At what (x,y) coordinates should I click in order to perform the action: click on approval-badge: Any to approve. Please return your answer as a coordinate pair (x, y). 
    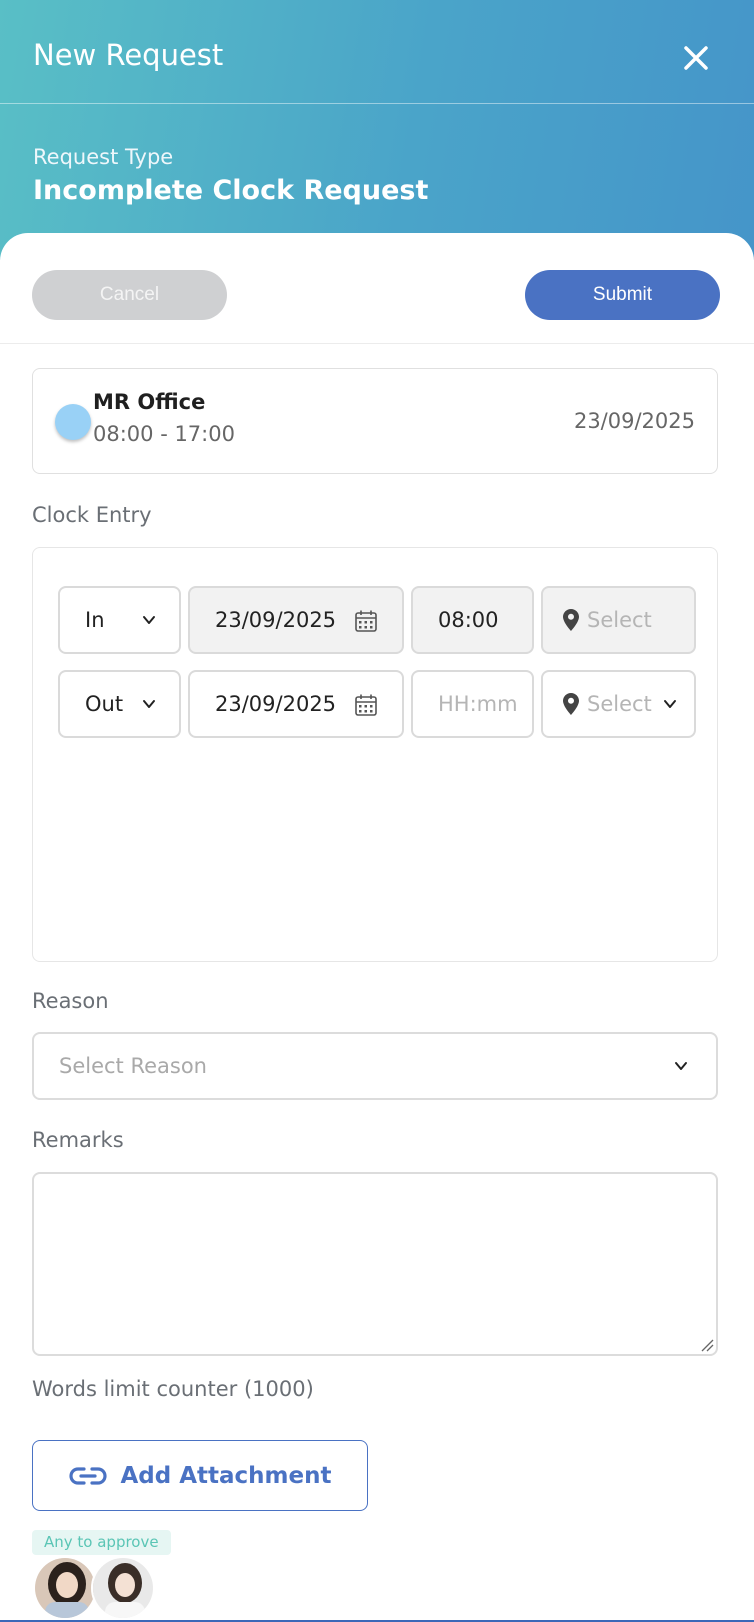
    Looking at the image, I should click on (101, 1542).